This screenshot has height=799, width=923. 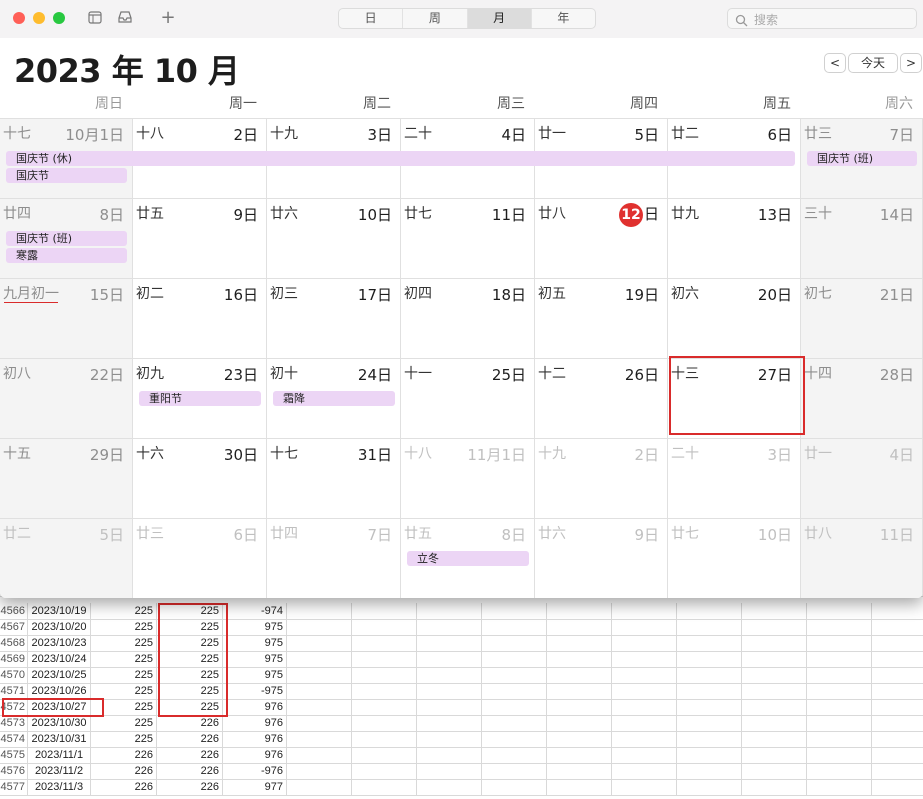 I want to click on day-cell: 二十 3日, so click(x=734, y=478).